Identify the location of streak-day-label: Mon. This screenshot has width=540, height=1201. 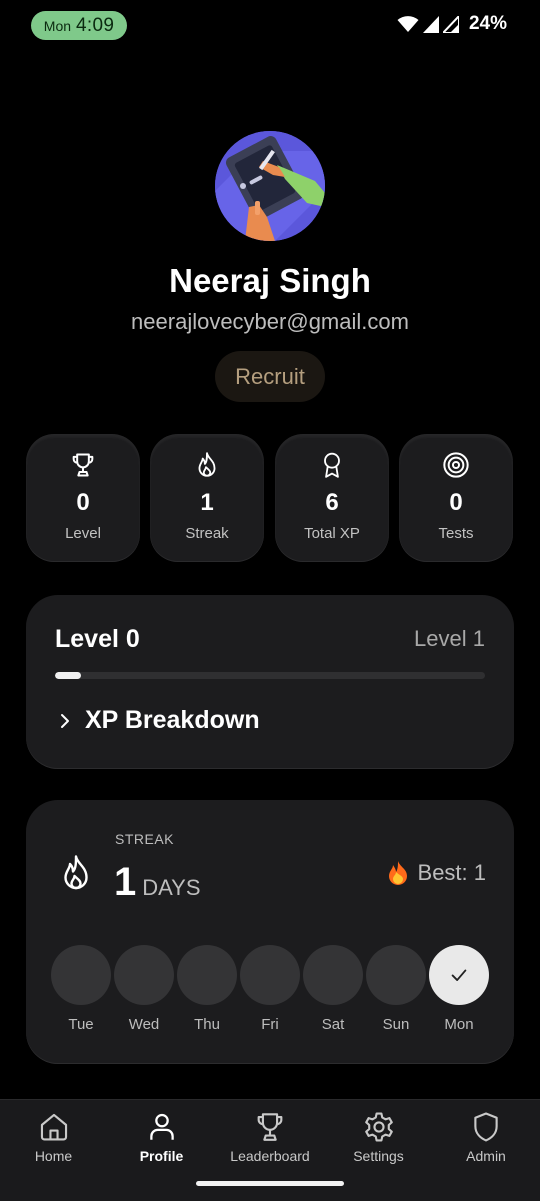
(459, 1024).